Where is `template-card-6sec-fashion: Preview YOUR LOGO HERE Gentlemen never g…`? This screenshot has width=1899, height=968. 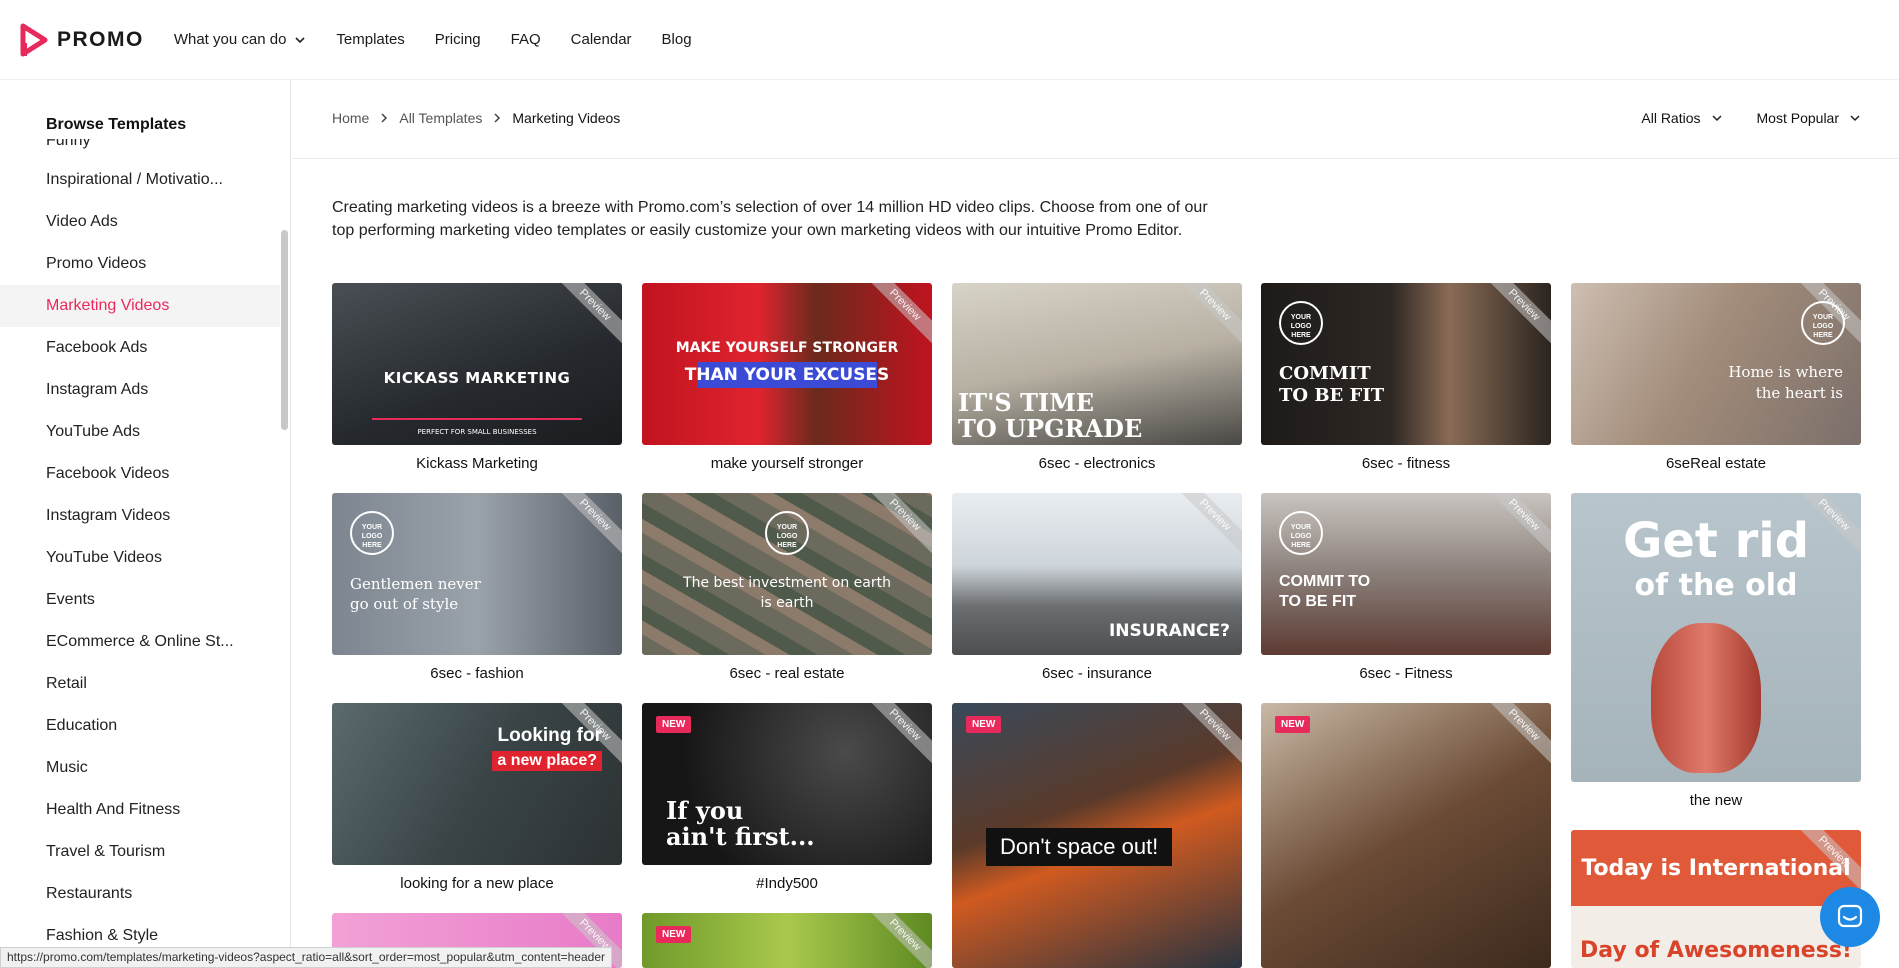 template-card-6sec-fashion: Preview YOUR LOGO HERE Gentlemen never g… is located at coordinates (477, 587).